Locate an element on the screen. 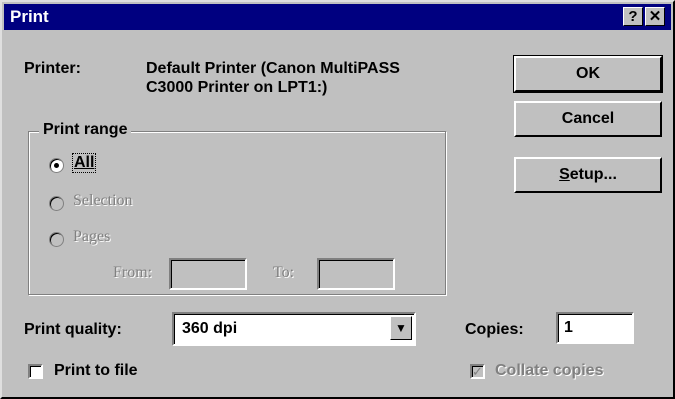 This screenshot has width=675, height=399. radio-selection is located at coordinates (56, 203).